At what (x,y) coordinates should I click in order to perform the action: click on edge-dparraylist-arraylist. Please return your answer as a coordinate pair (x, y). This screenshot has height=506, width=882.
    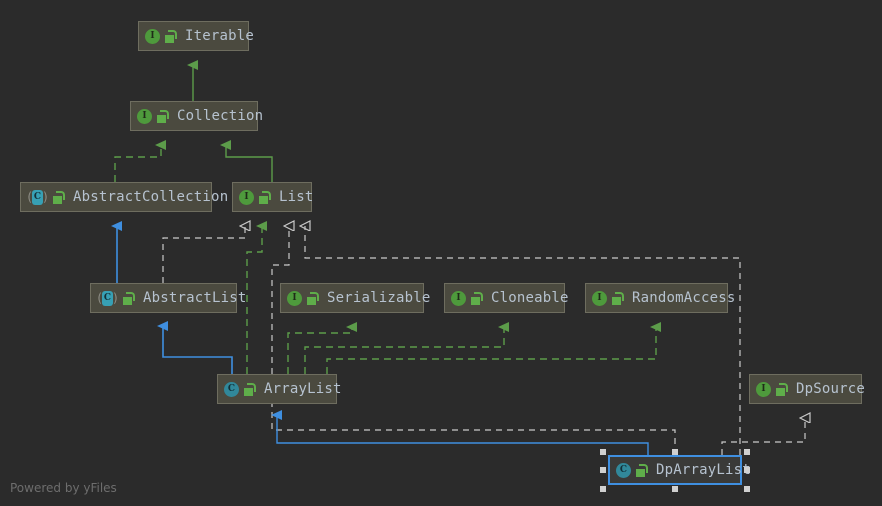
    Looking at the image, I should click on (460, 432).